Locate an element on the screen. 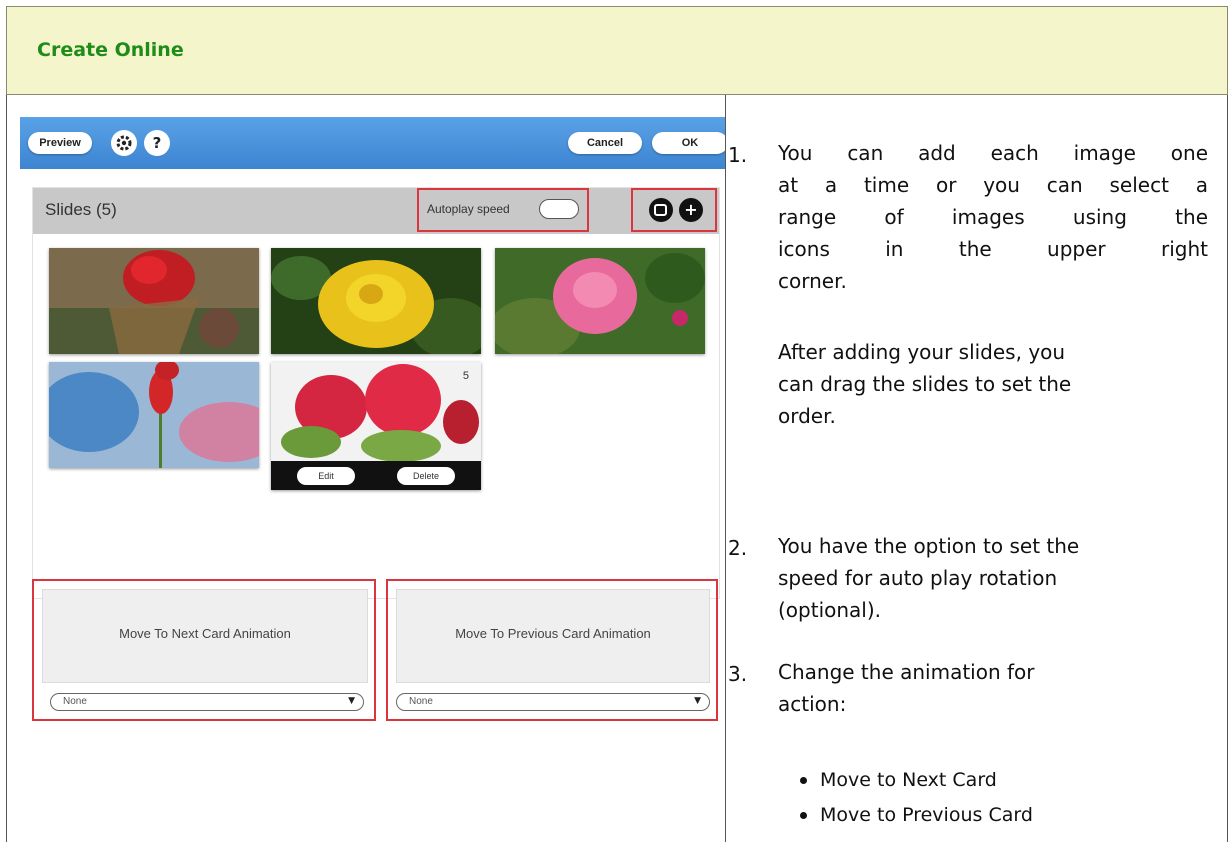 This screenshot has height=842, width=1231. text-line: Change the animation for is located at coordinates (906, 672).